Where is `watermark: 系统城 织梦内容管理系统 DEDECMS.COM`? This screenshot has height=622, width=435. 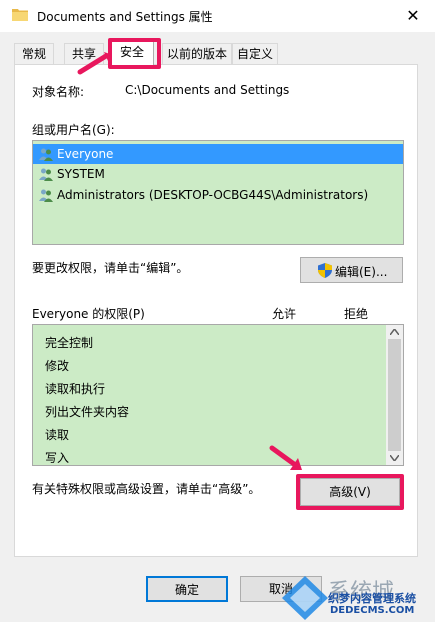 watermark: 系统城 织梦内容管理系统 DEDECMS.COM is located at coordinates (357, 598).